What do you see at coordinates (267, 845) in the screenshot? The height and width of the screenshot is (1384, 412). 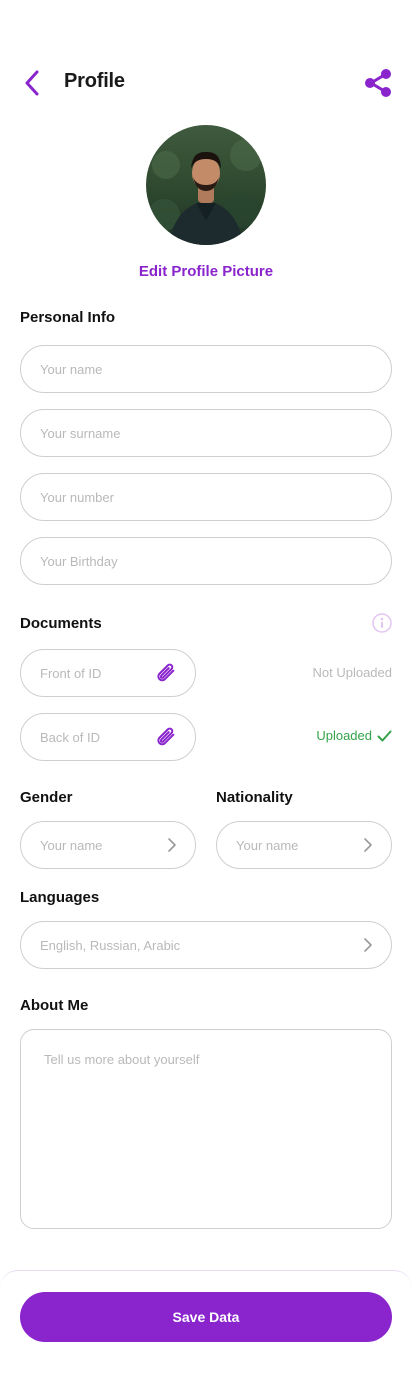 I see `nationality-value: Your name` at bounding box center [267, 845].